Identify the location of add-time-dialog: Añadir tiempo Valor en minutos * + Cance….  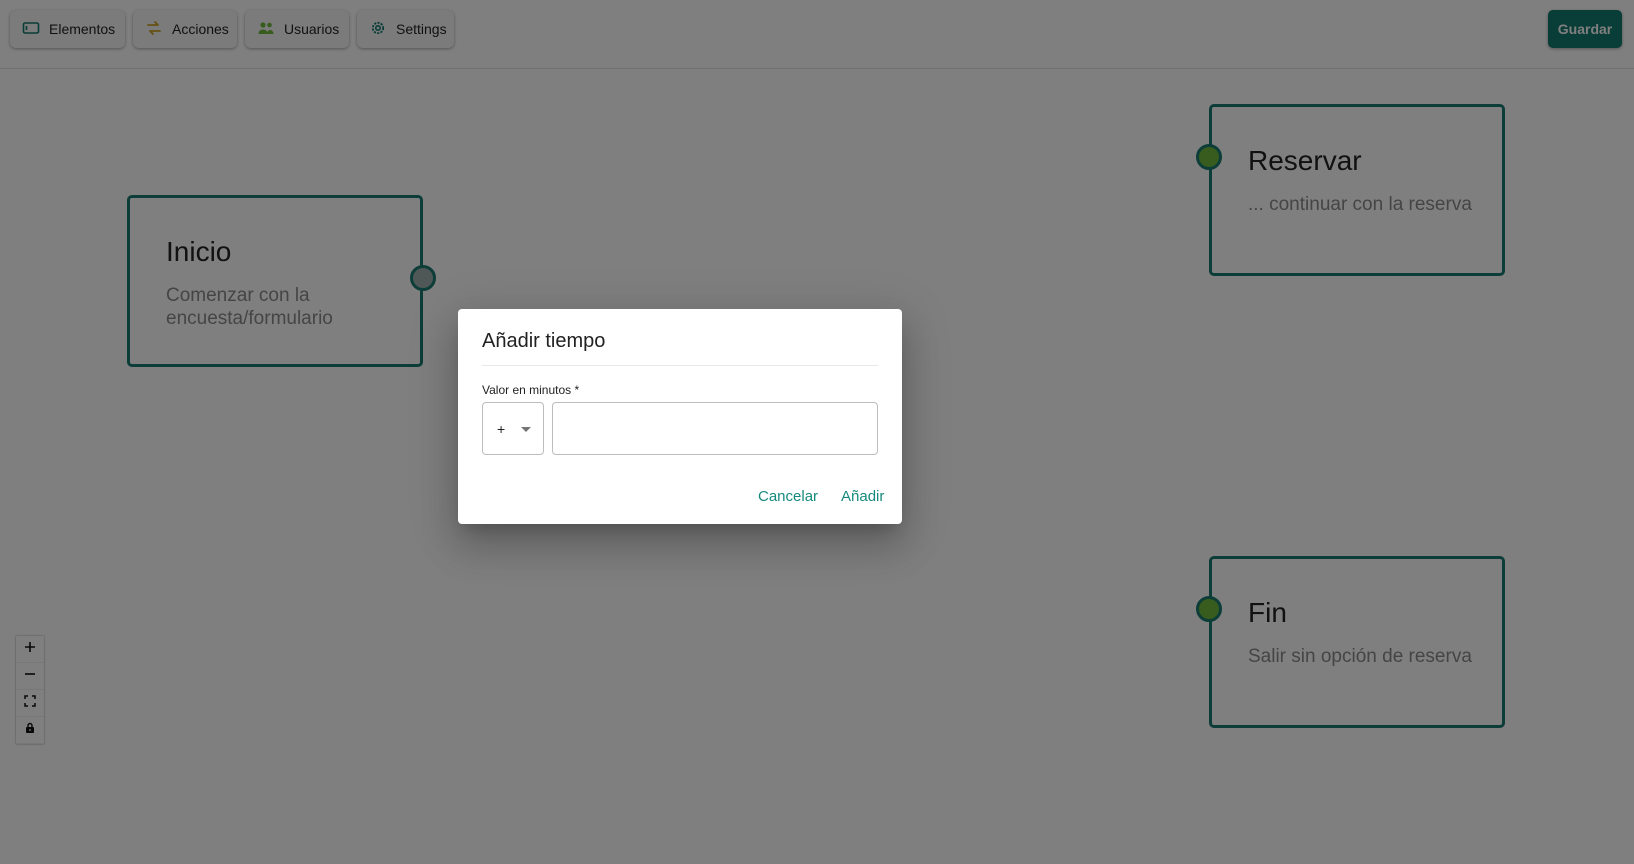
(680, 416).